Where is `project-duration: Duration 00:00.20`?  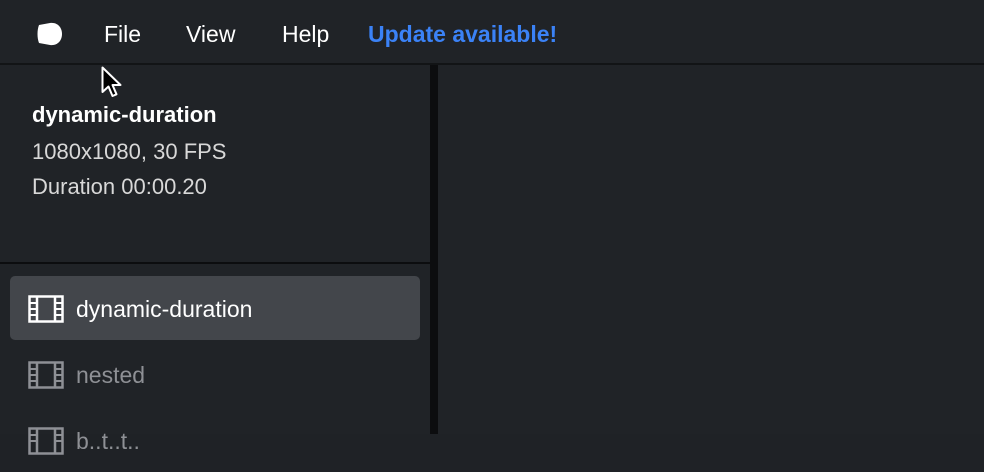 project-duration: Duration 00:00.20 is located at coordinates (119, 186).